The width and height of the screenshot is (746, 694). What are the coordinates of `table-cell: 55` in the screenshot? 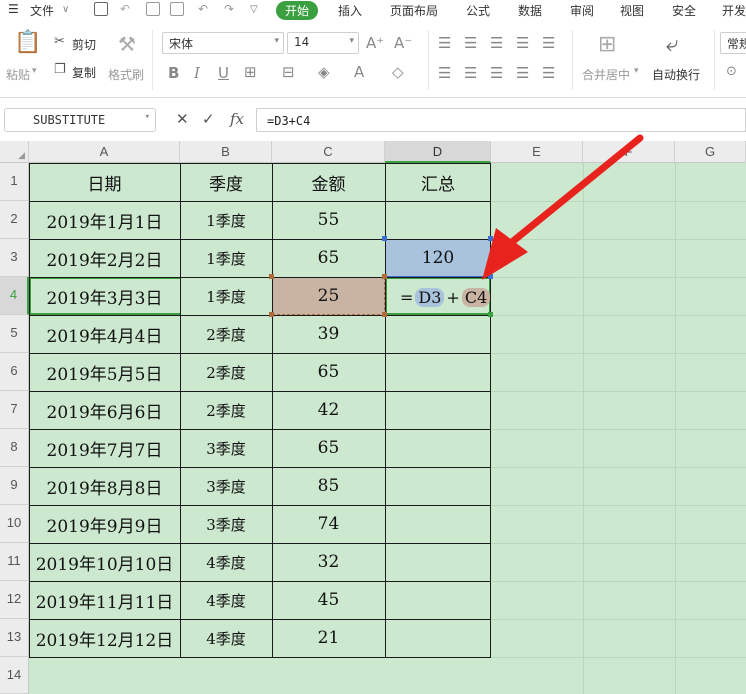 It's located at (328, 220).